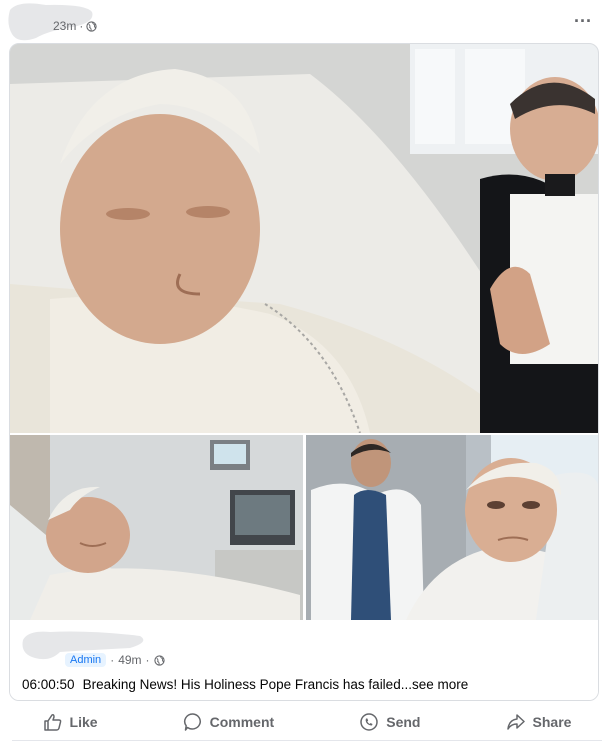  Describe the element at coordinates (52, 722) in the screenshot. I see `thumbs-up-icon` at that location.